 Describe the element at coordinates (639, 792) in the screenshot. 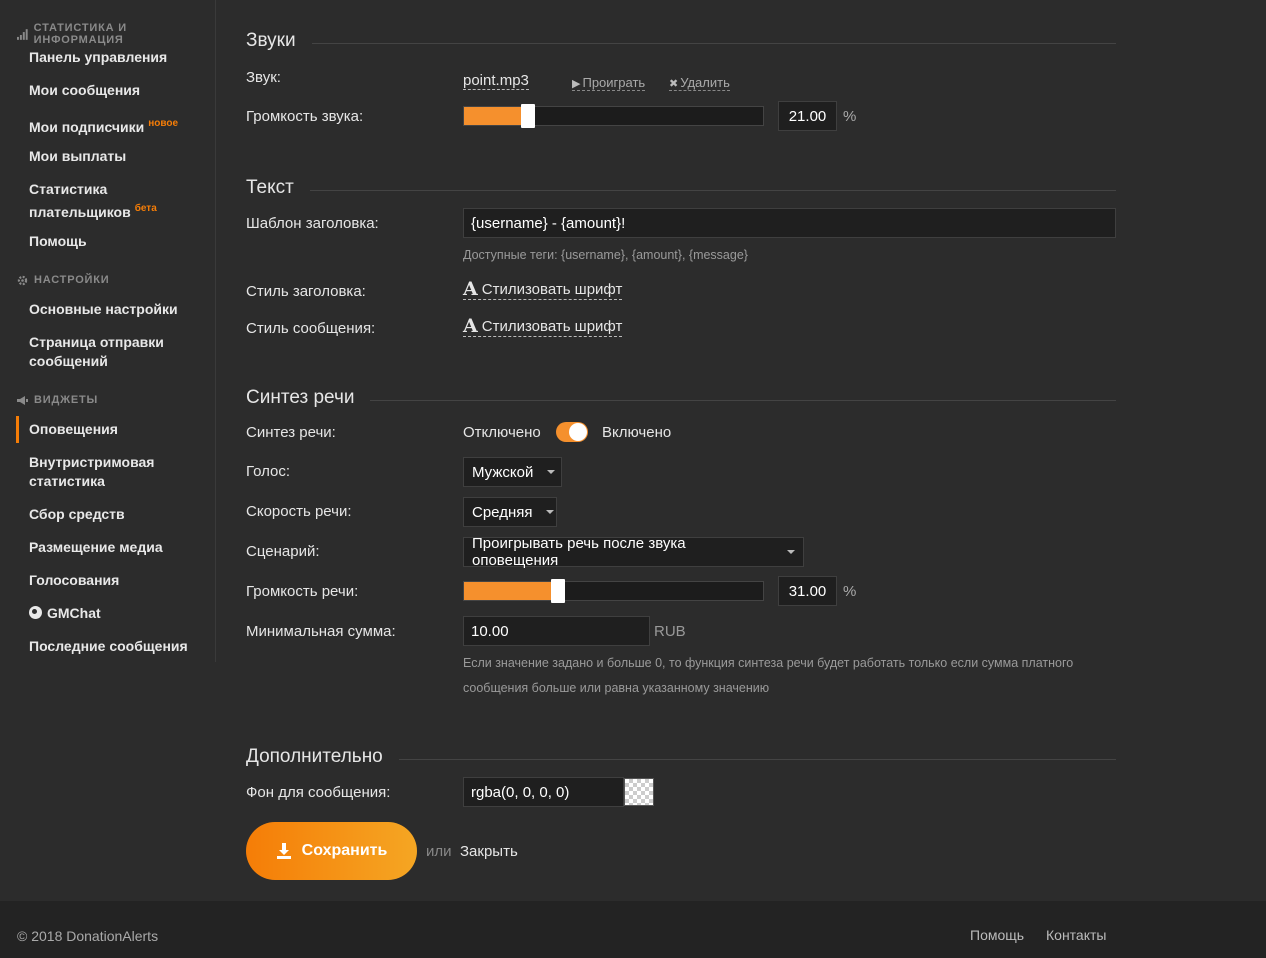

I see `color-picker-swatch` at that location.